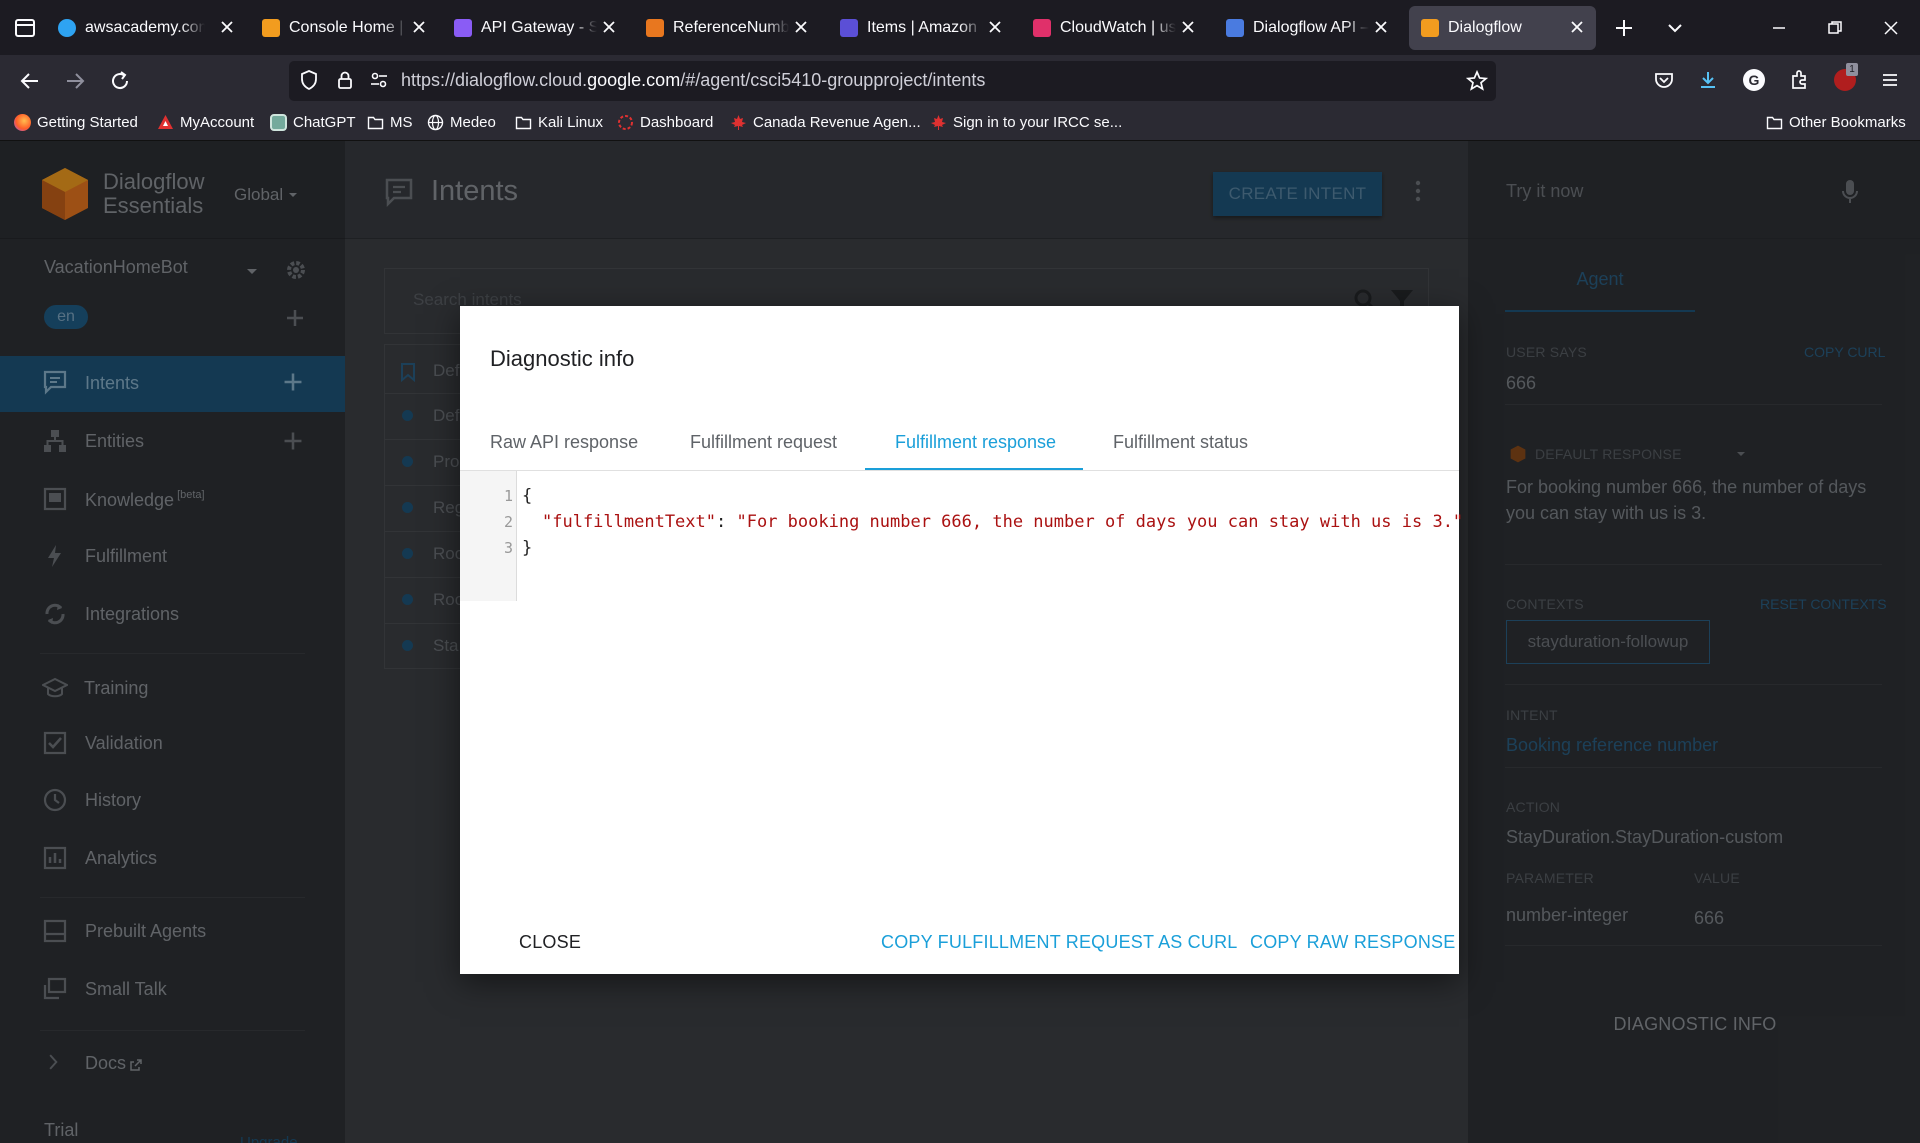 This screenshot has width=1920, height=1143. Describe the element at coordinates (833, 80) in the screenshot. I see `url-path: /#/agent/csci5410-groupproject/intents` at that location.